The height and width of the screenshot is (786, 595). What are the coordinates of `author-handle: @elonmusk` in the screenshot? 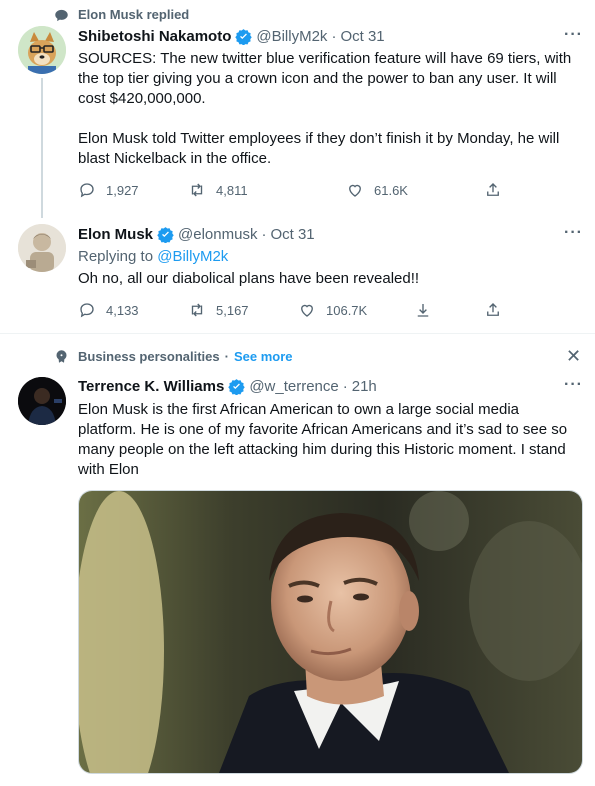 It's located at (217, 234).